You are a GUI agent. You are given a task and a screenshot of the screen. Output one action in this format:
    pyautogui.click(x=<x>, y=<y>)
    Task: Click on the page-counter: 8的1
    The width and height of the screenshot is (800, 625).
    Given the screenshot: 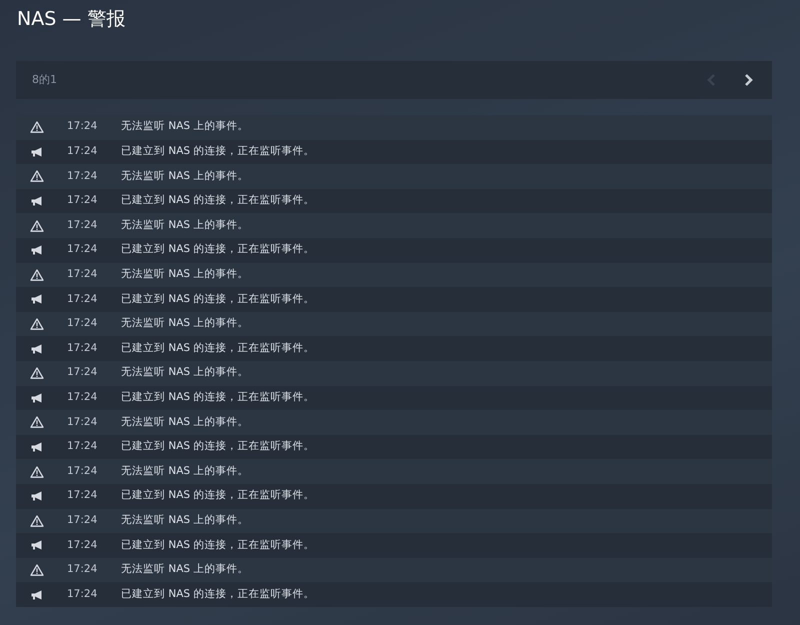 What is the action you would take?
    pyautogui.click(x=44, y=80)
    